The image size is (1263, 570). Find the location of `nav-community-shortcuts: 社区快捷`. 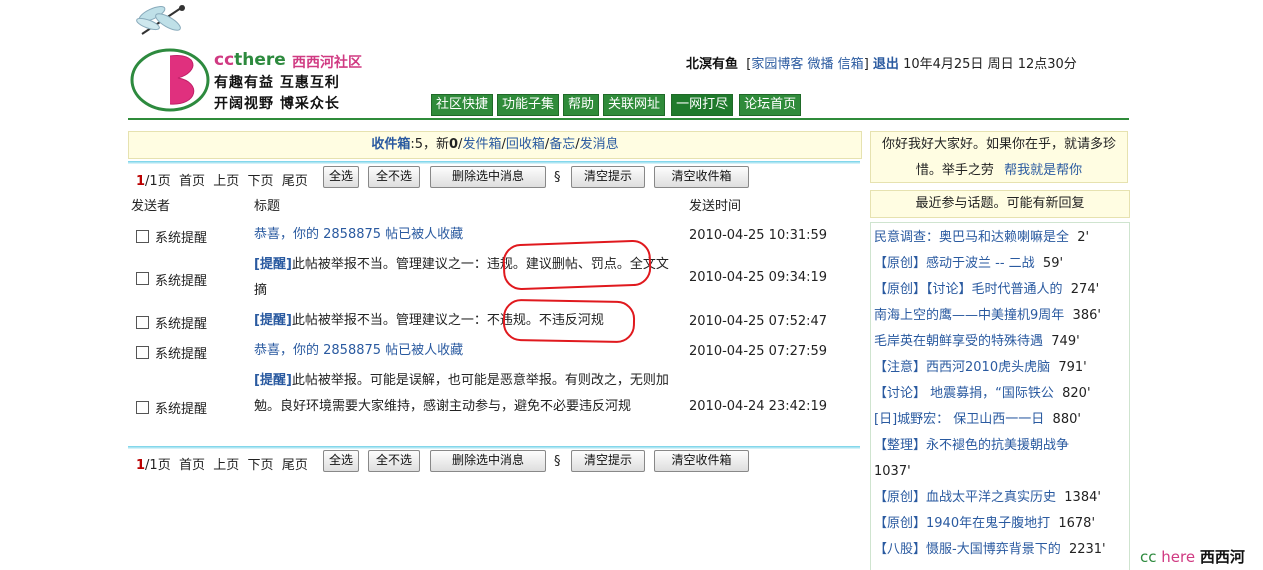

nav-community-shortcuts: 社区快捷 is located at coordinates (462, 105).